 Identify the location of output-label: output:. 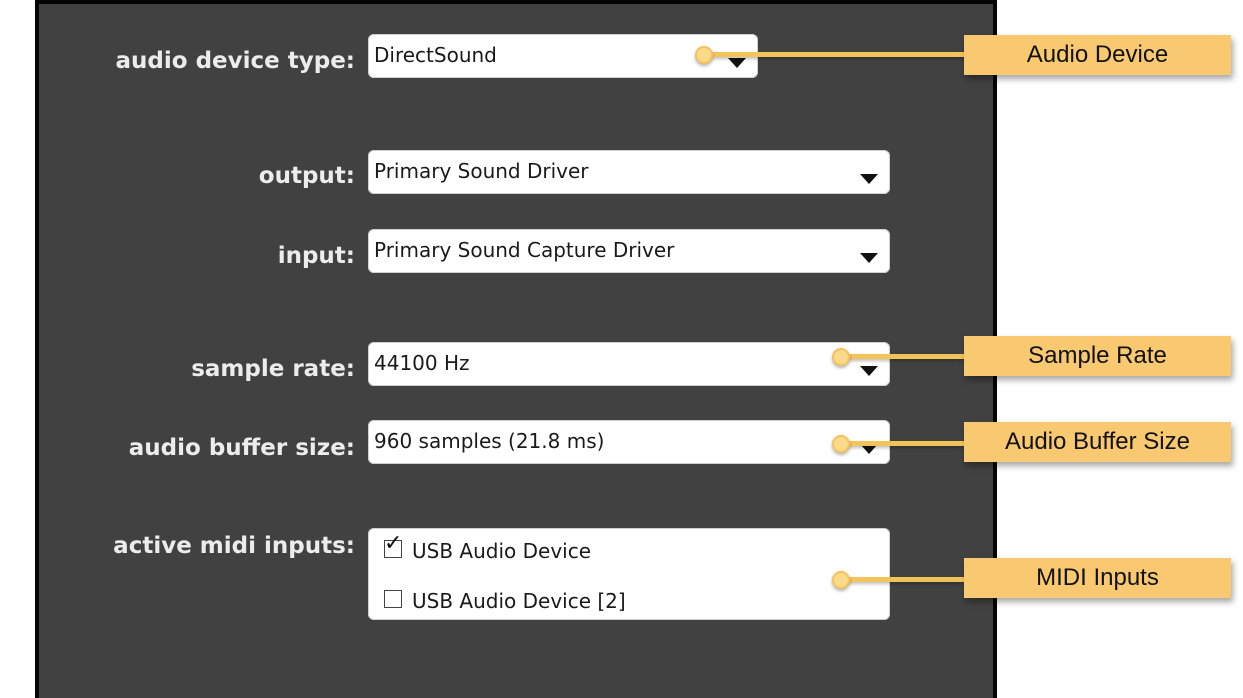
(306, 176).